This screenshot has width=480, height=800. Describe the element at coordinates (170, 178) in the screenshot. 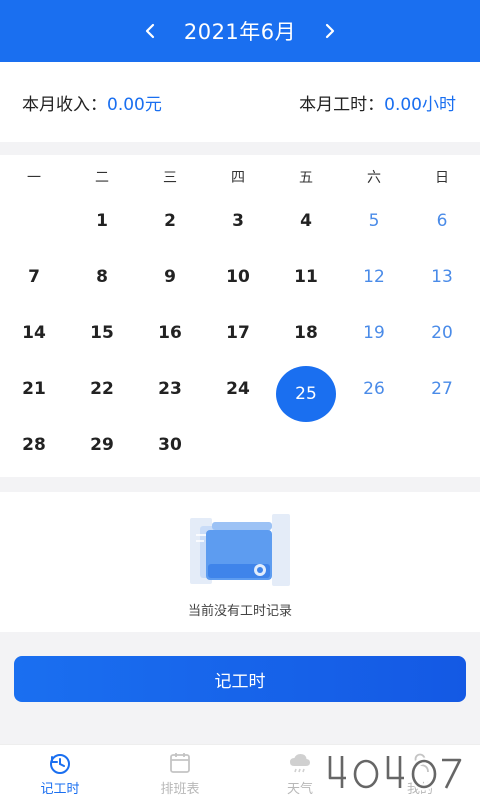

I see `weekday-label: 三` at that location.